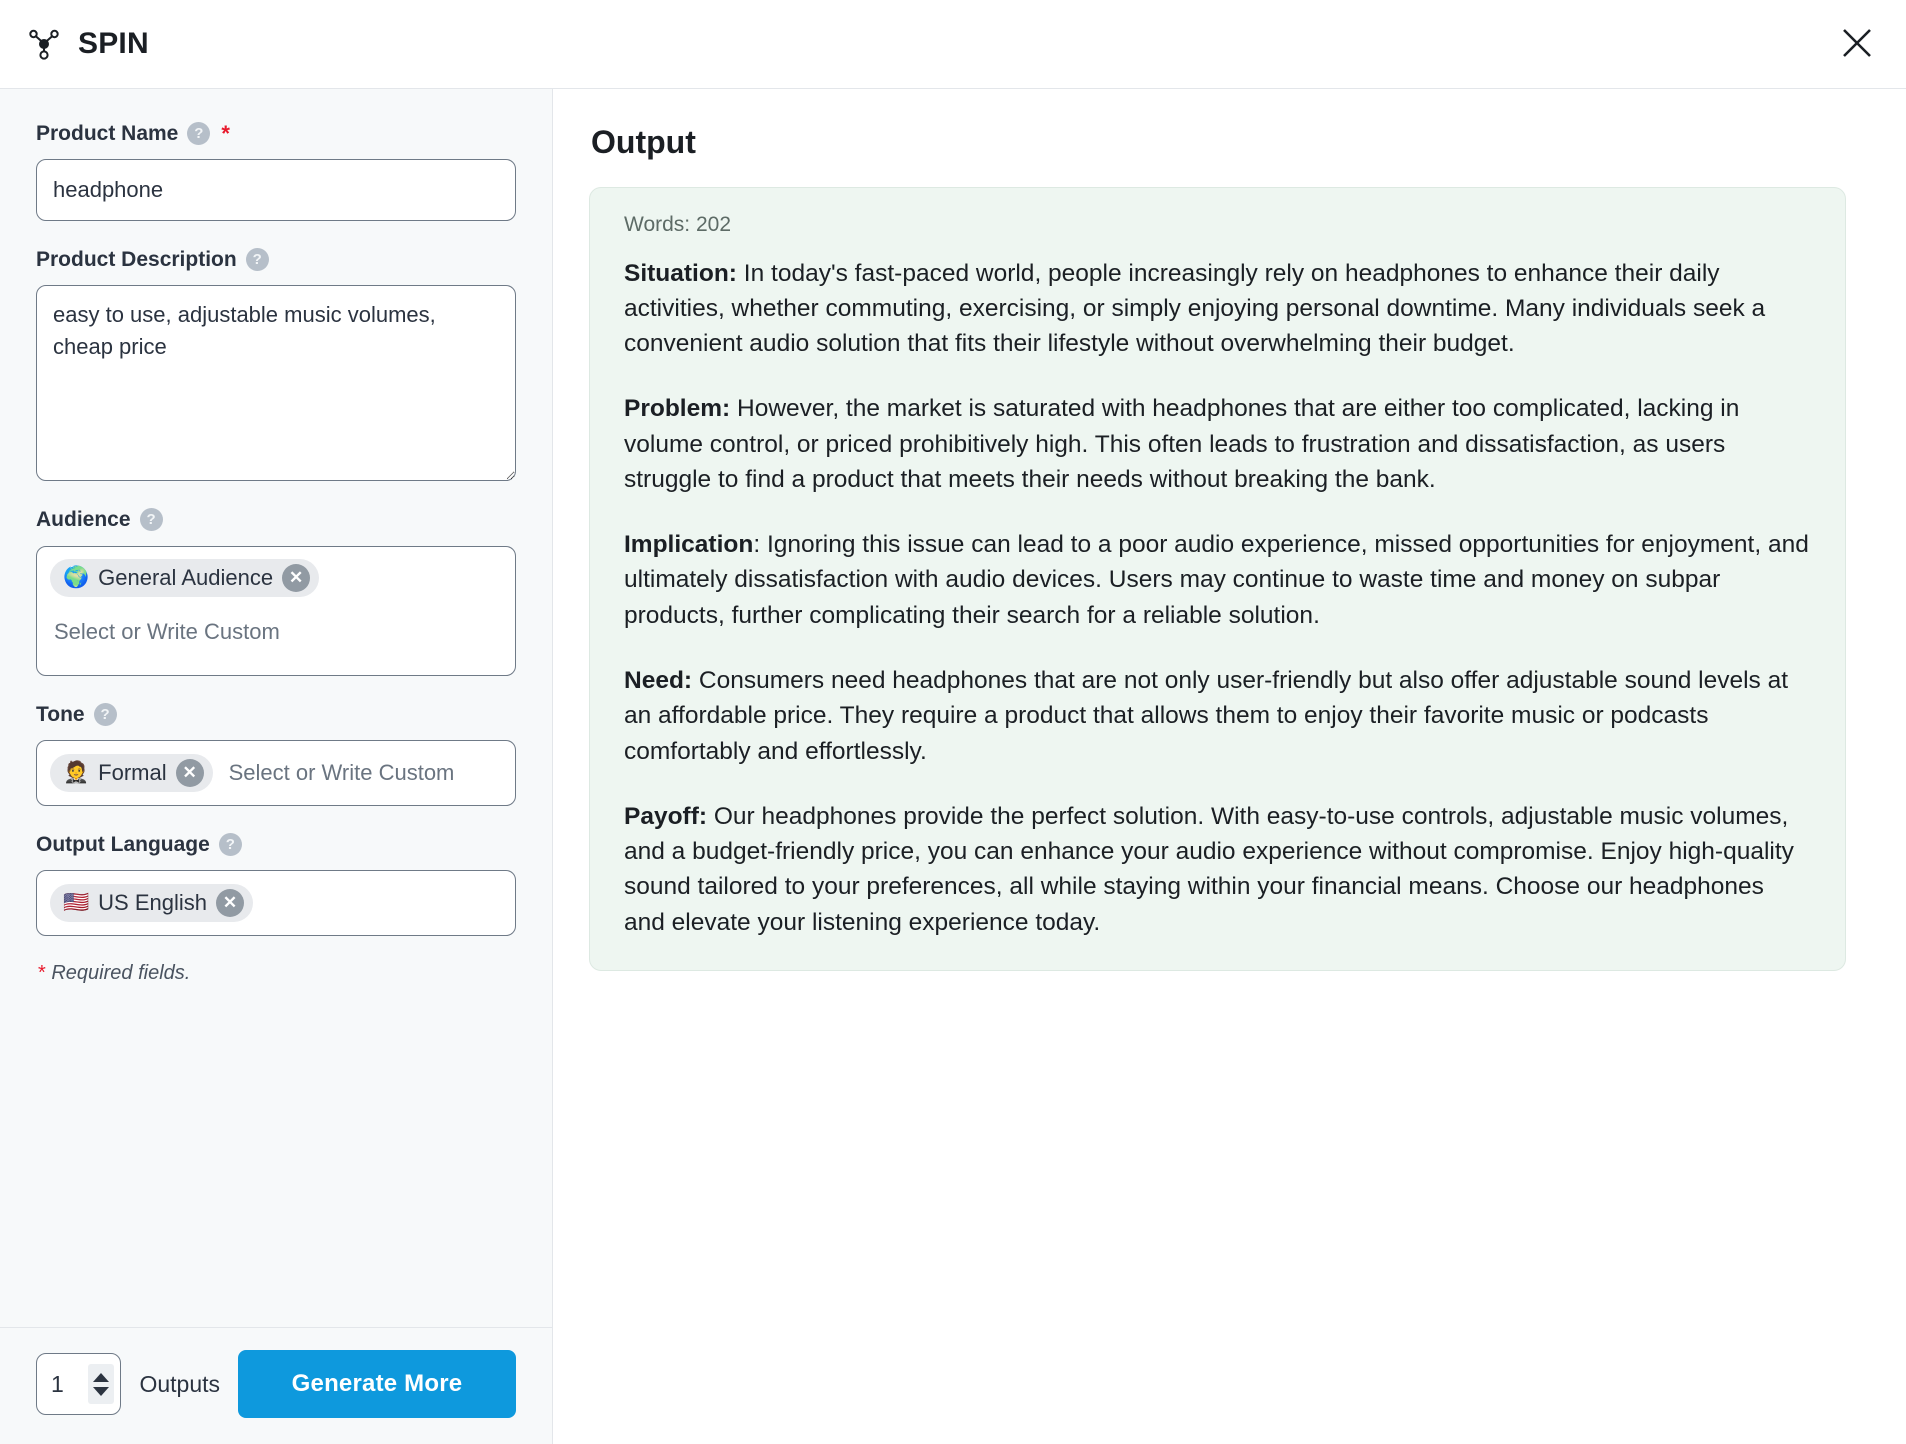 The width and height of the screenshot is (1906, 1444). I want to click on output-paragraph-heading: Situation:, so click(680, 273).